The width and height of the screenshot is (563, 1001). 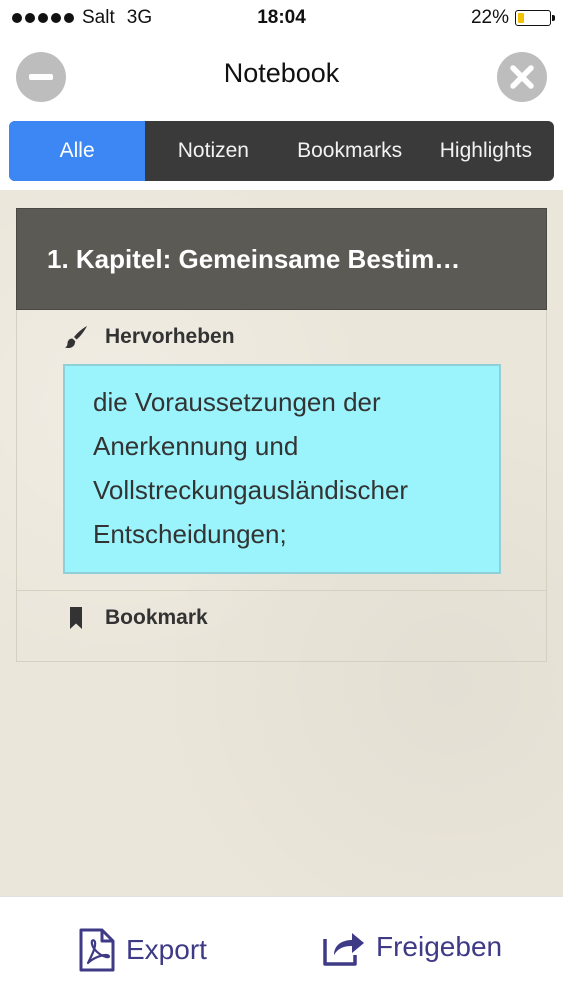 I want to click on share-icon, so click(x=344, y=947).